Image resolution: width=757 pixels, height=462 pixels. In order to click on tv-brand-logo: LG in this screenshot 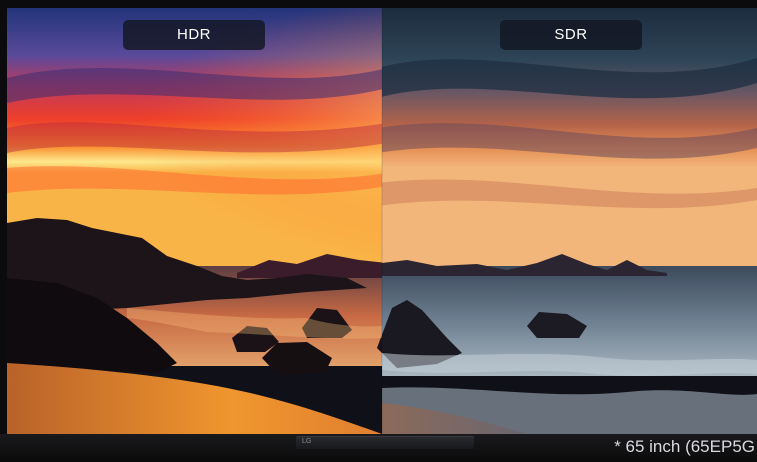, I will do `click(307, 441)`.